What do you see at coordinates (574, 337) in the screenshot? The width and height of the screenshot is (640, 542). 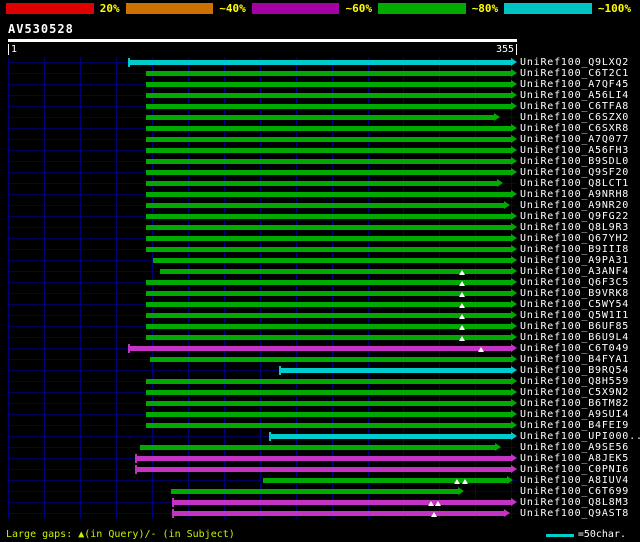 I see `hit-label: UniRef100_B6U9L4` at bounding box center [574, 337].